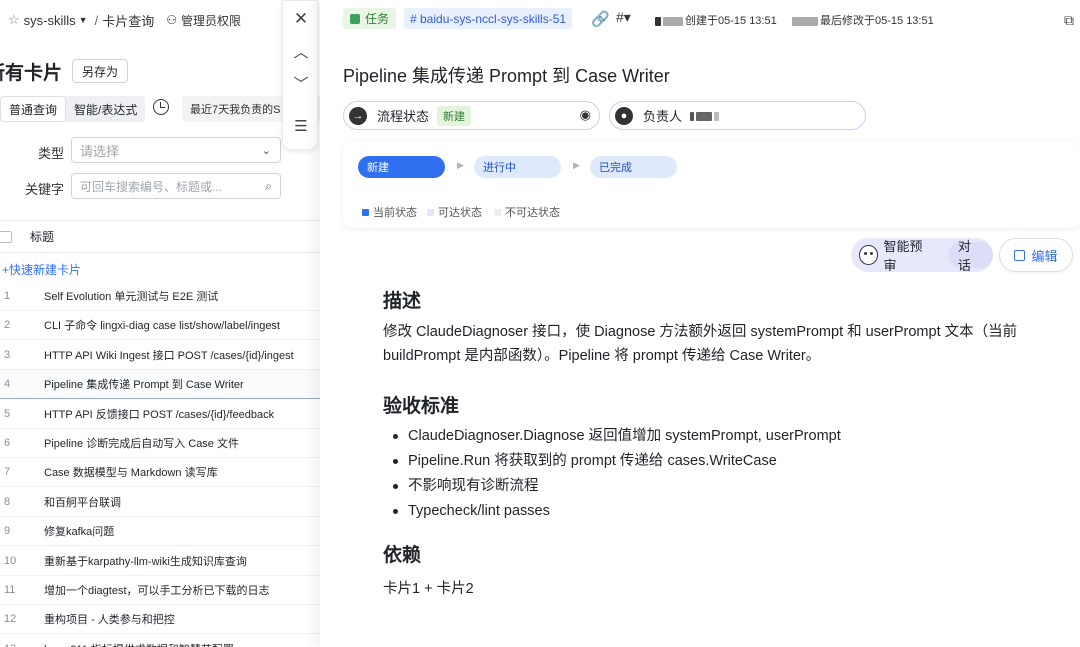  I want to click on type-placeholder: 请选择, so click(100, 151).